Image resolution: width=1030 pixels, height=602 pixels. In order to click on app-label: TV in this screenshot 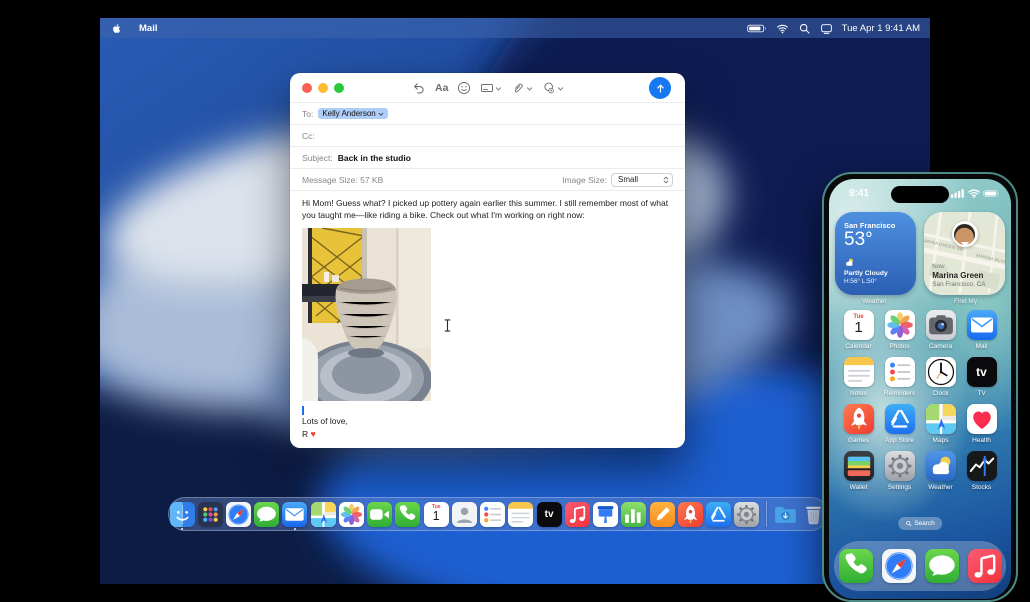, I will do `click(981, 393)`.